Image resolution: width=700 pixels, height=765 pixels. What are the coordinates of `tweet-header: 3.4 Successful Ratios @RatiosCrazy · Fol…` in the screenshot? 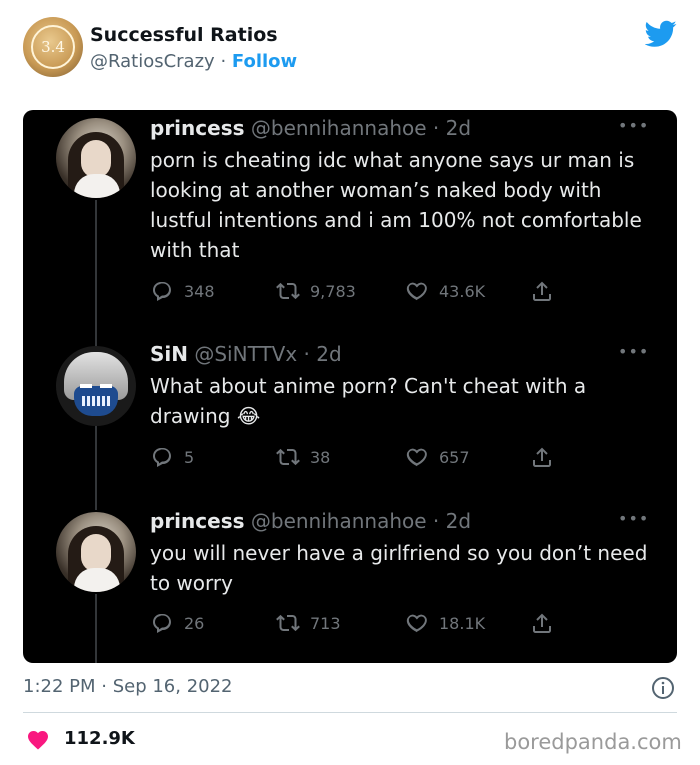 It's located at (350, 50).